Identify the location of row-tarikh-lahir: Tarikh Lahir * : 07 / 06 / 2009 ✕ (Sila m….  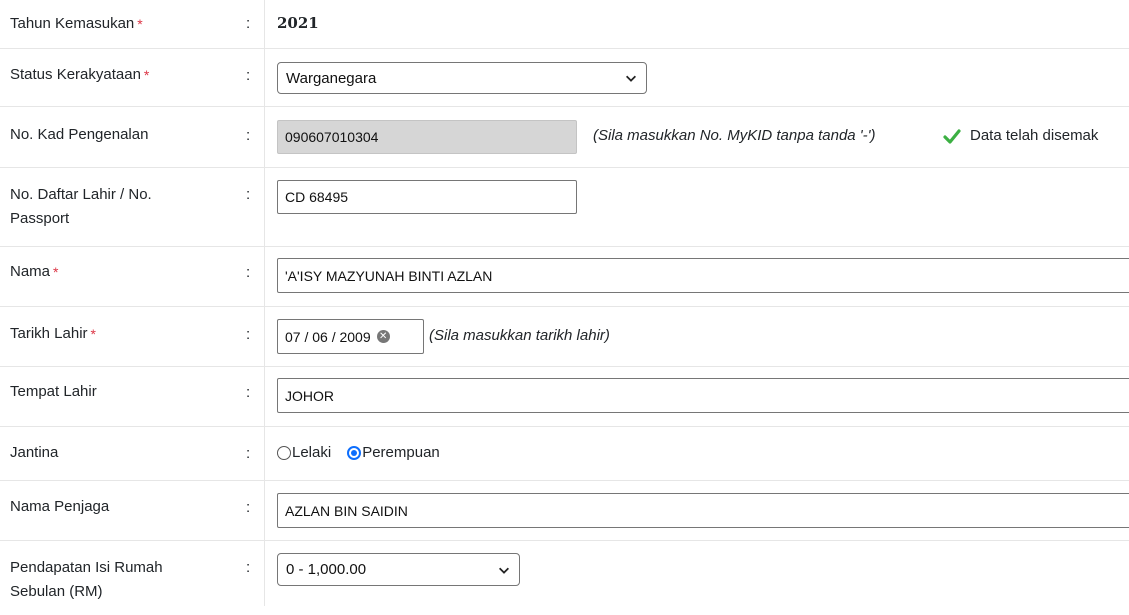
(564, 337).